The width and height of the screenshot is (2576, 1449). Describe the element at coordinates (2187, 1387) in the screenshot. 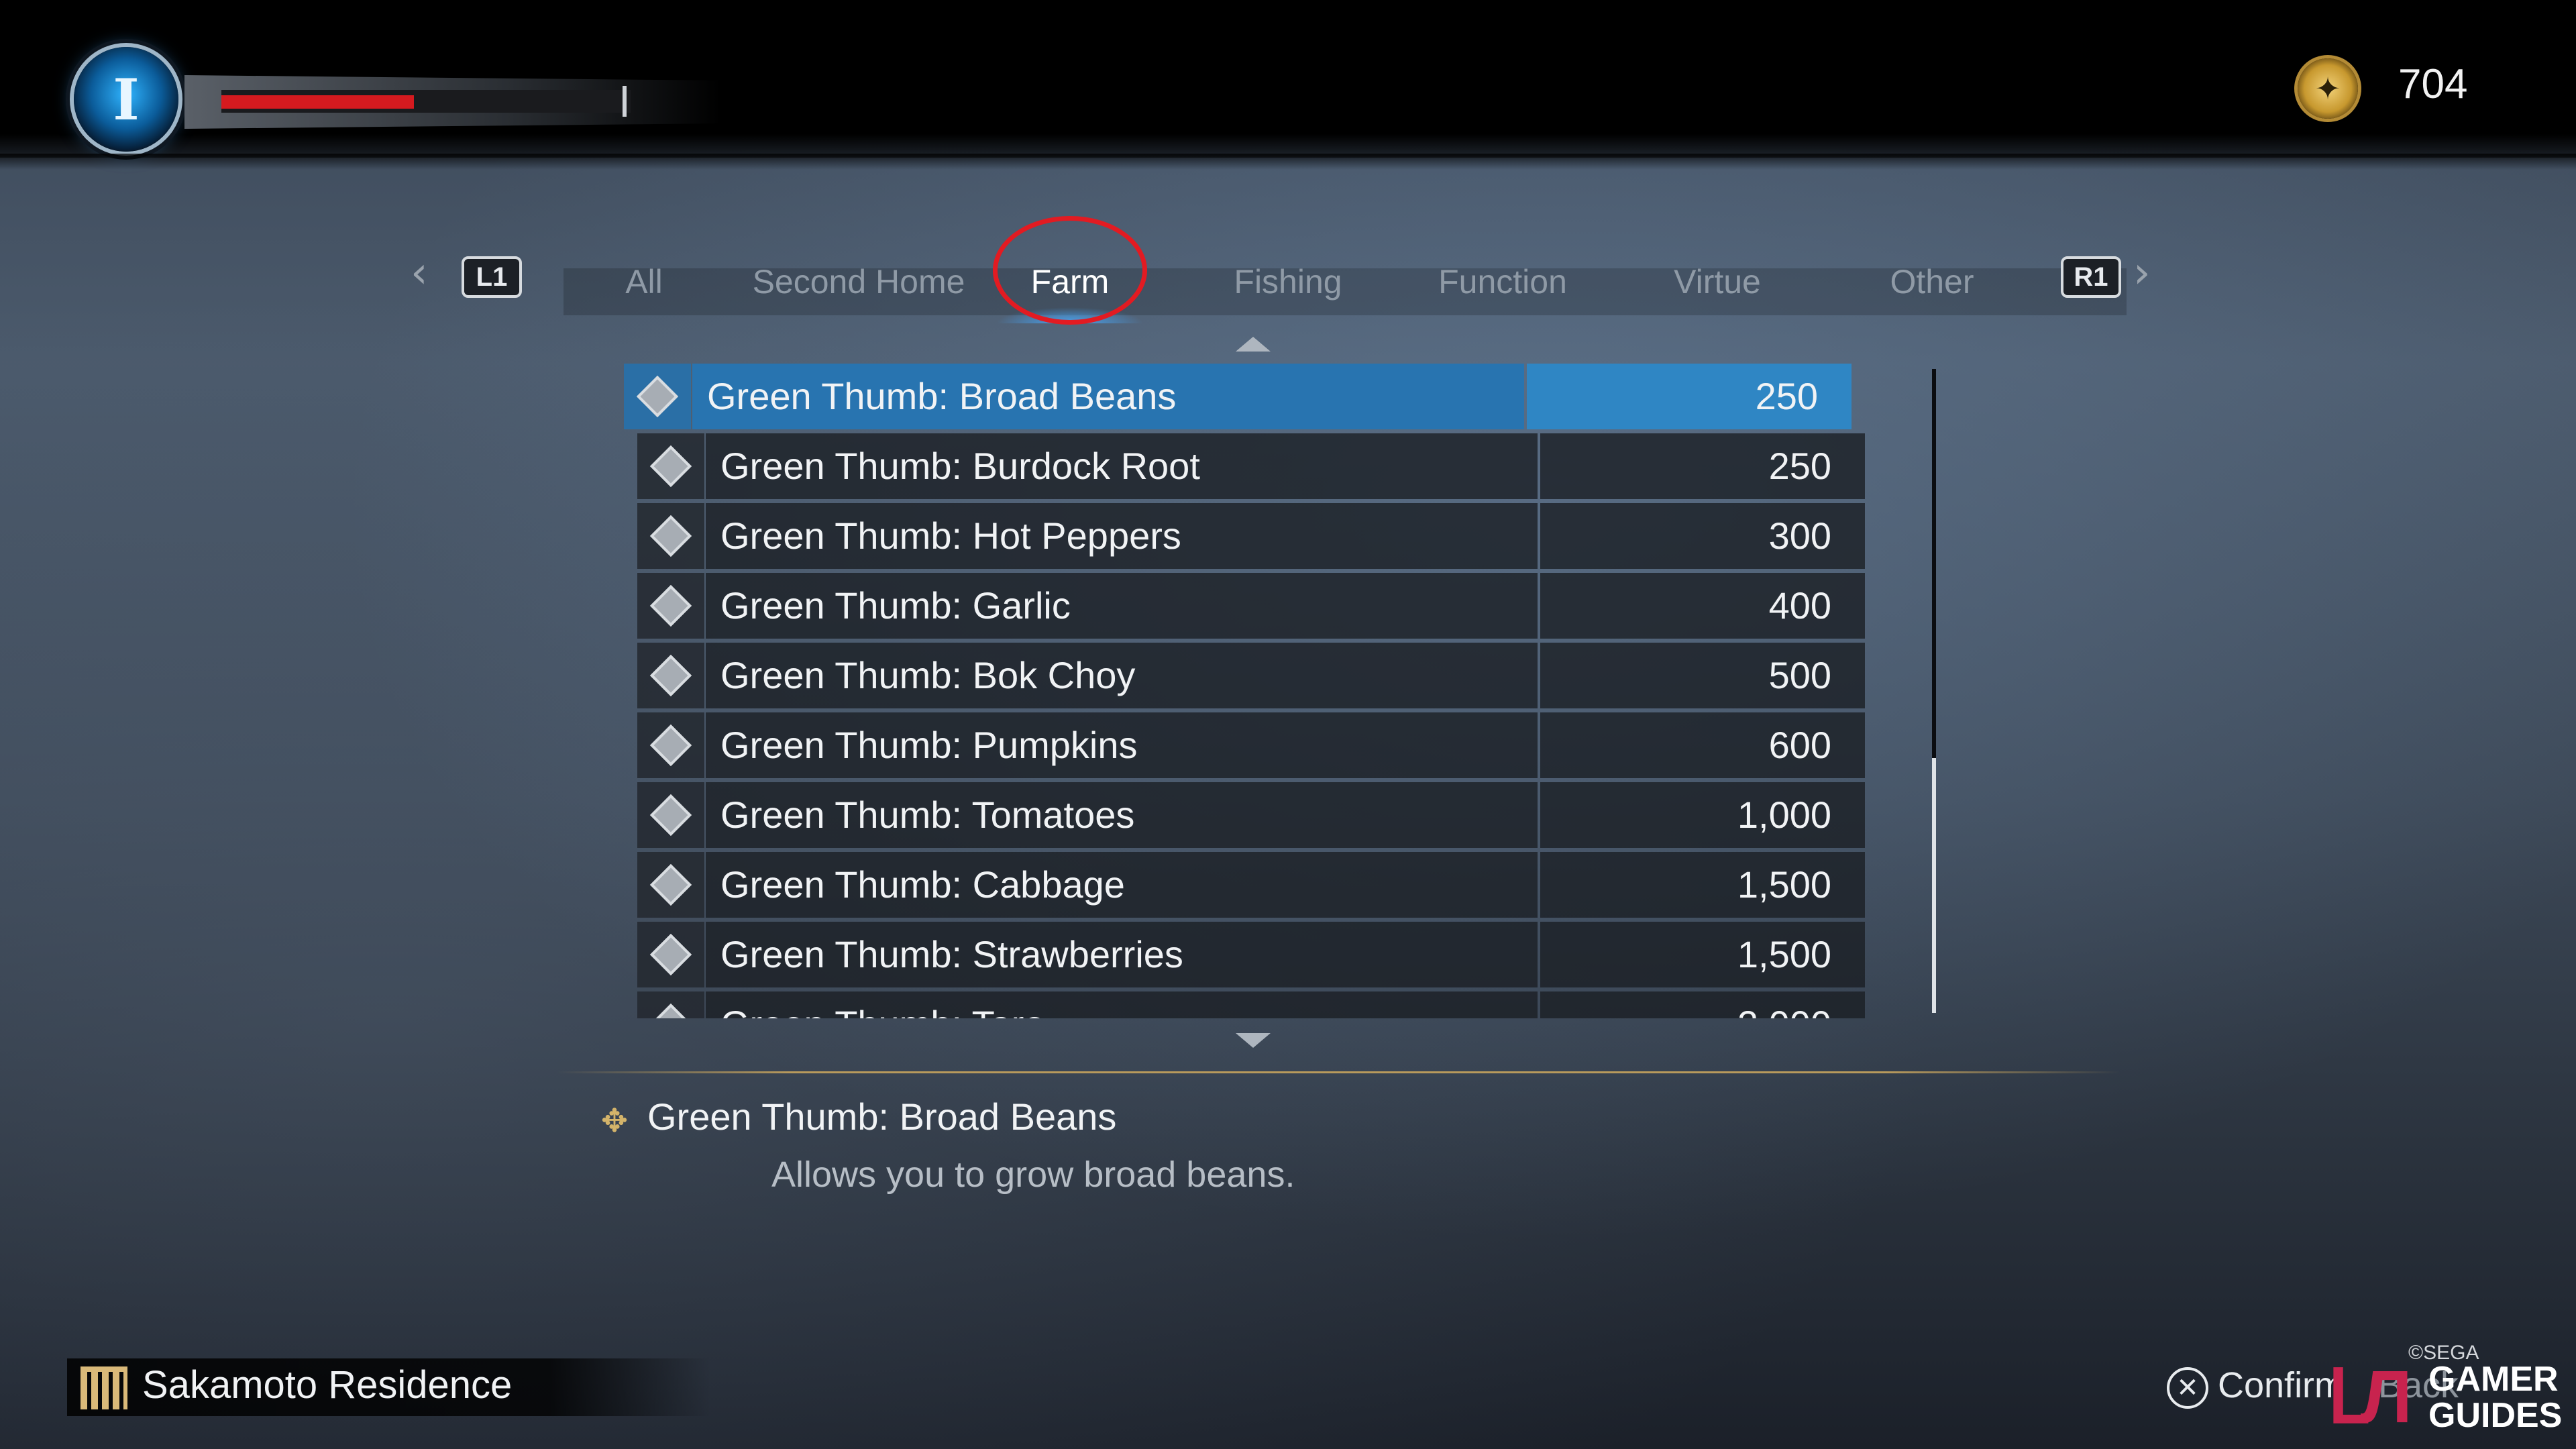

I see `cross-button-icon: ✕` at that location.